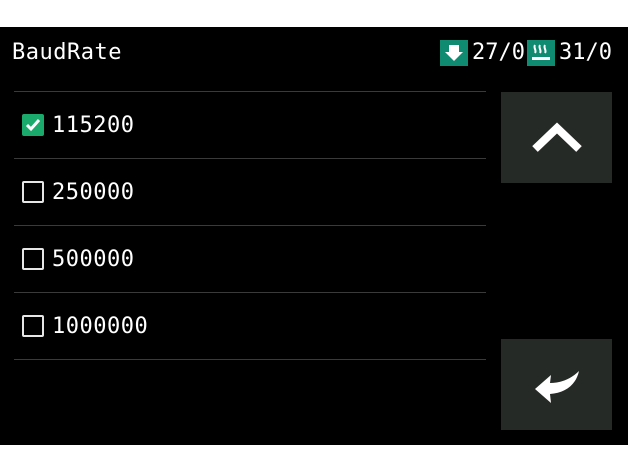  Describe the element at coordinates (93, 259) in the screenshot. I see `option-label: 500000` at that location.